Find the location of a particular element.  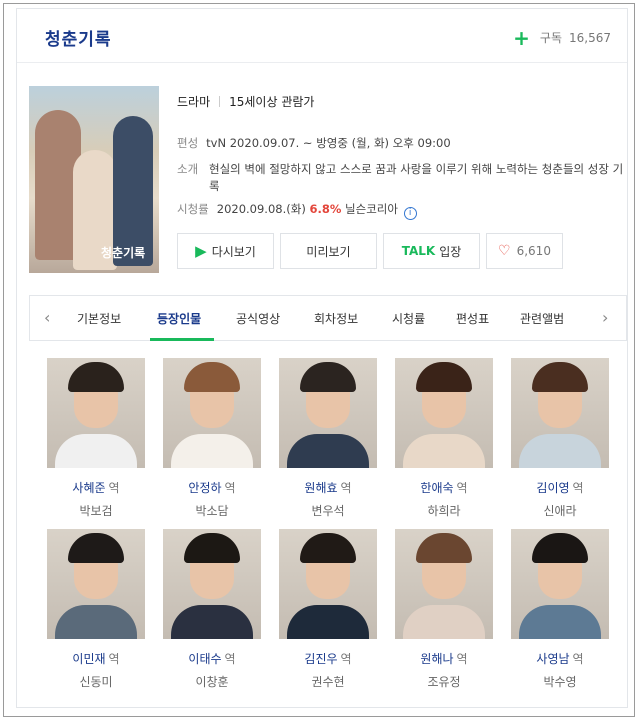

cast-item: 안정하 역박소담 is located at coordinates (212, 438).